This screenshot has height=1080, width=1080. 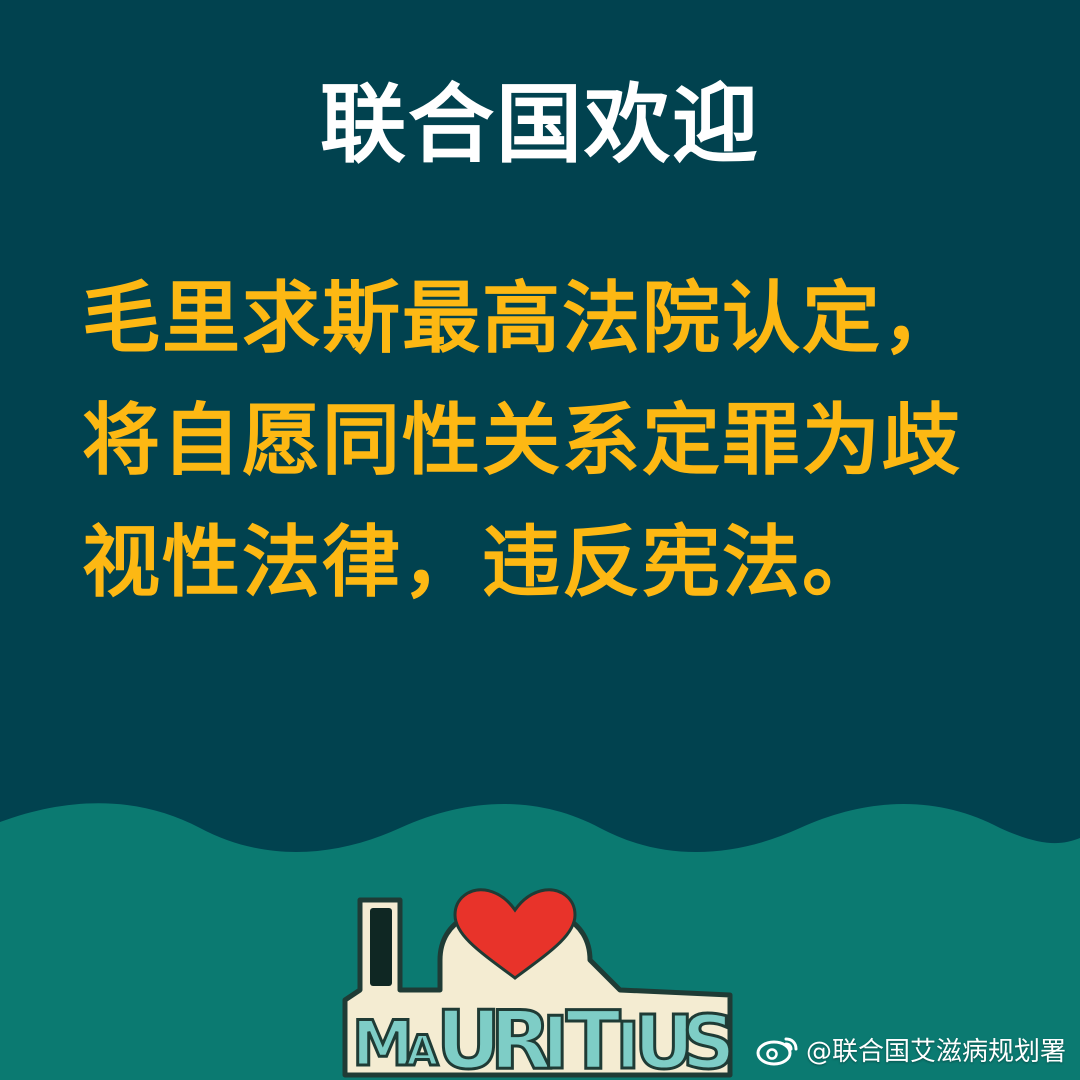 I want to click on logo-letter: A, so click(x=422, y=1050).